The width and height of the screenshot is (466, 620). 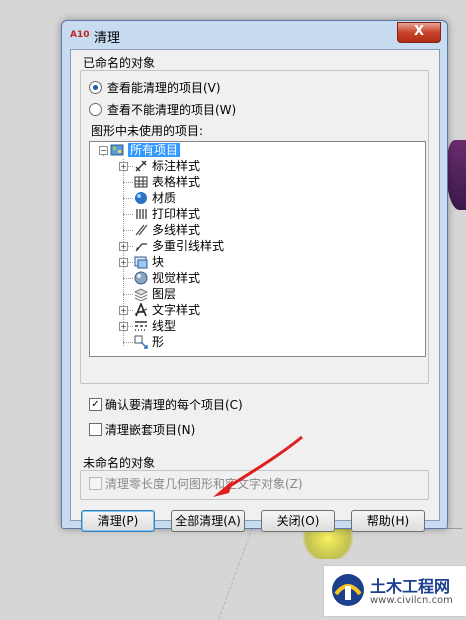 What do you see at coordinates (141, 198) in the screenshot?
I see `material-icon` at bounding box center [141, 198].